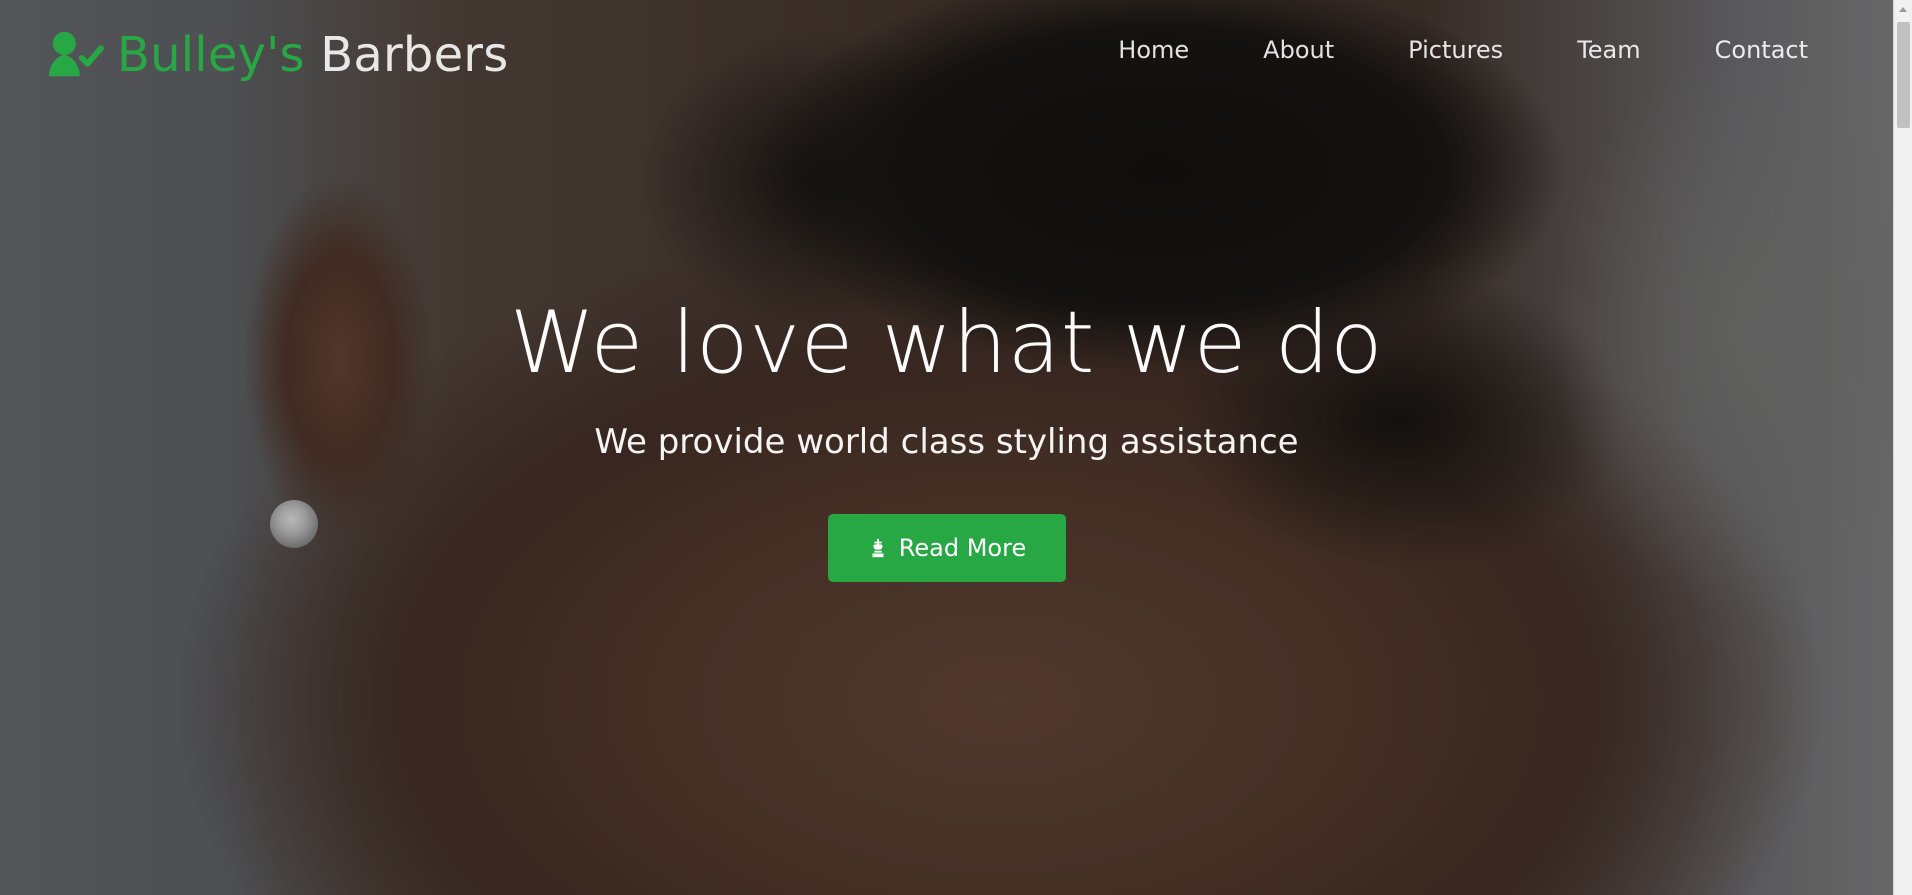 The width and height of the screenshot is (1912, 895). Describe the element at coordinates (1298, 50) in the screenshot. I see `nav-link-about: About` at that location.